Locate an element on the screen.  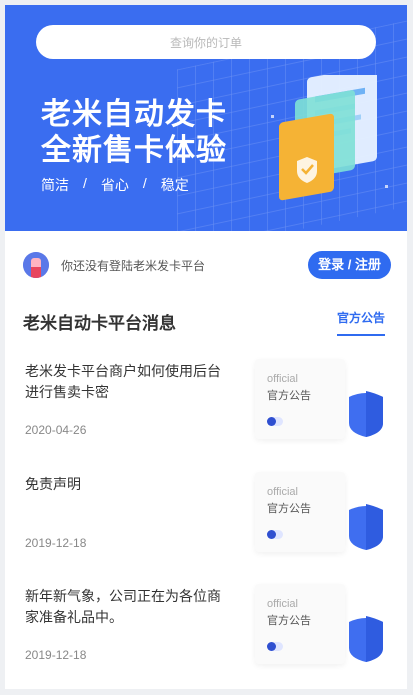
news-title: 新年新气象，公司正在为各位商家准备礼品中。 is located at coordinates (123, 606).